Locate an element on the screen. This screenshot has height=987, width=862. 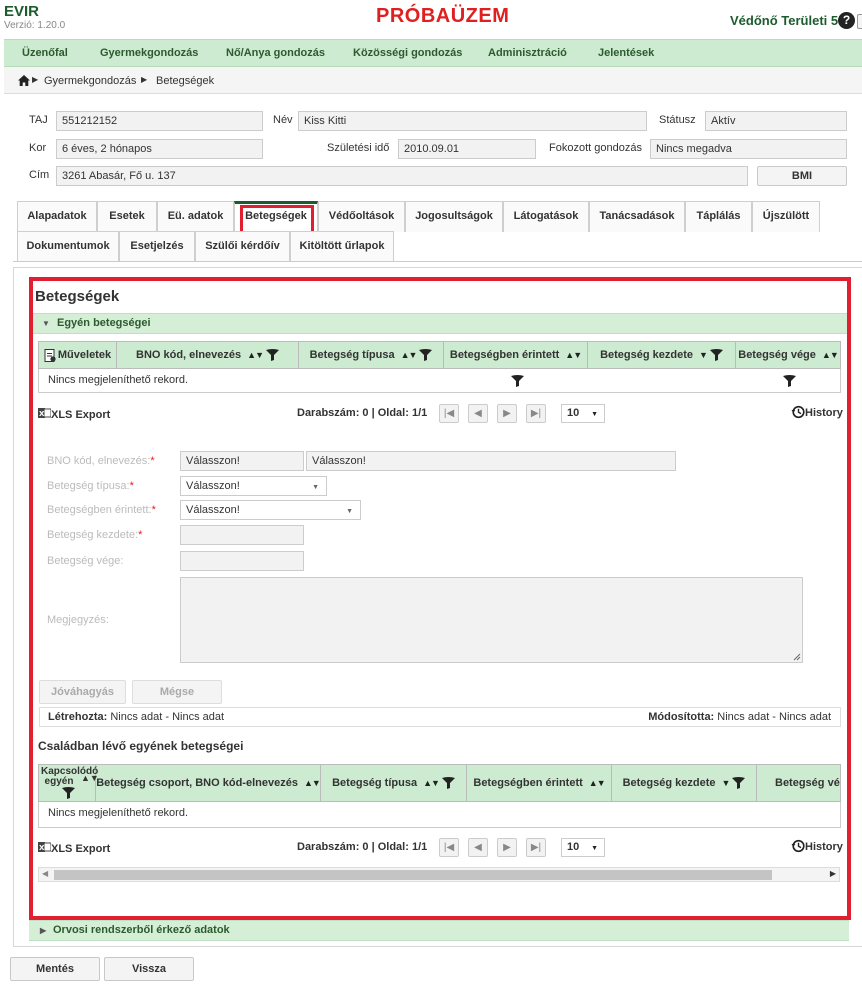
excel-icon: X is located at coordinates (45, 413).